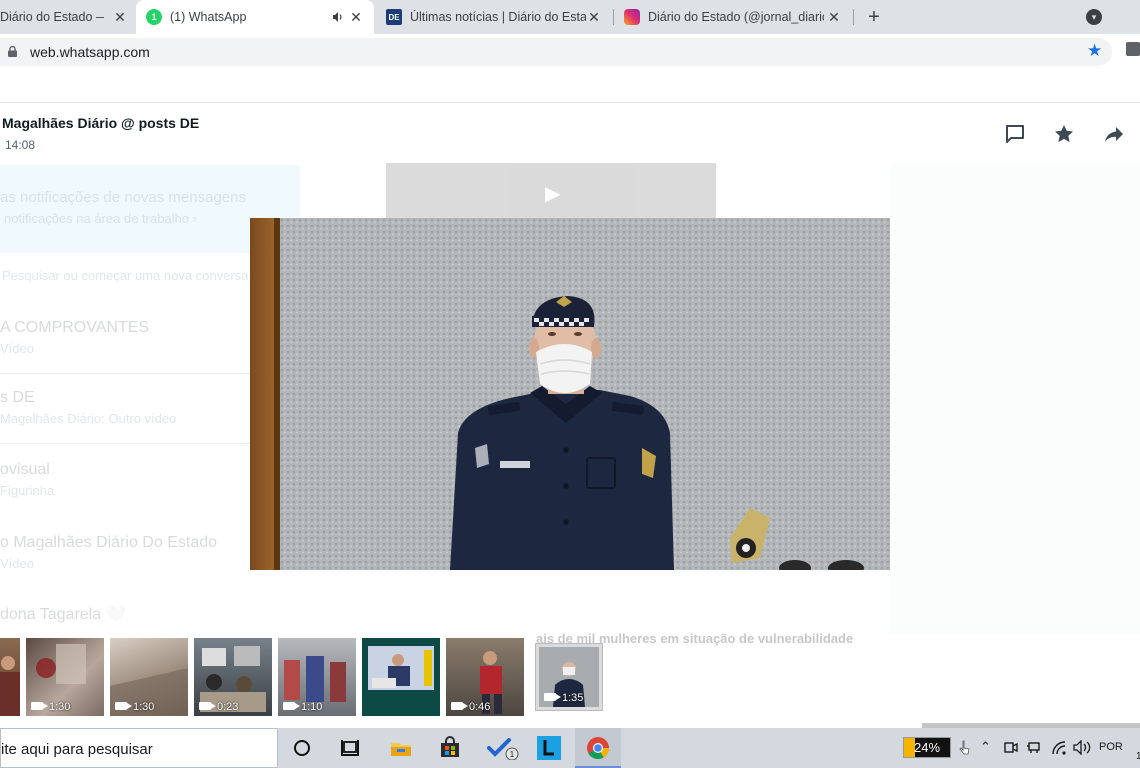  I want to click on battery-percentage: 24%, so click(927, 747).